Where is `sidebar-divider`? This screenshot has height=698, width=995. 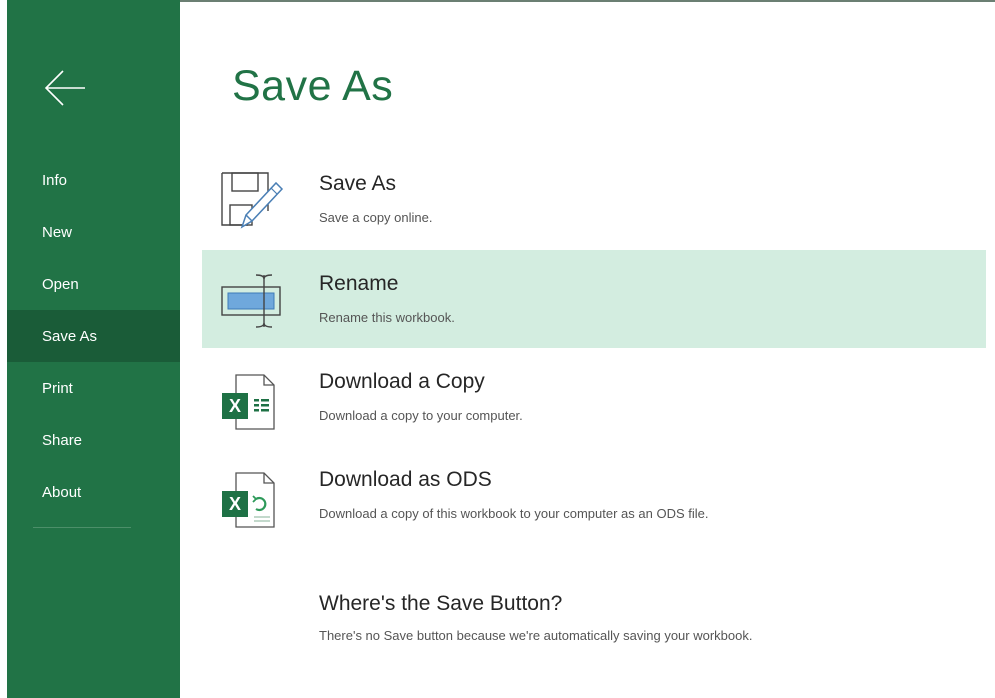 sidebar-divider is located at coordinates (82, 527).